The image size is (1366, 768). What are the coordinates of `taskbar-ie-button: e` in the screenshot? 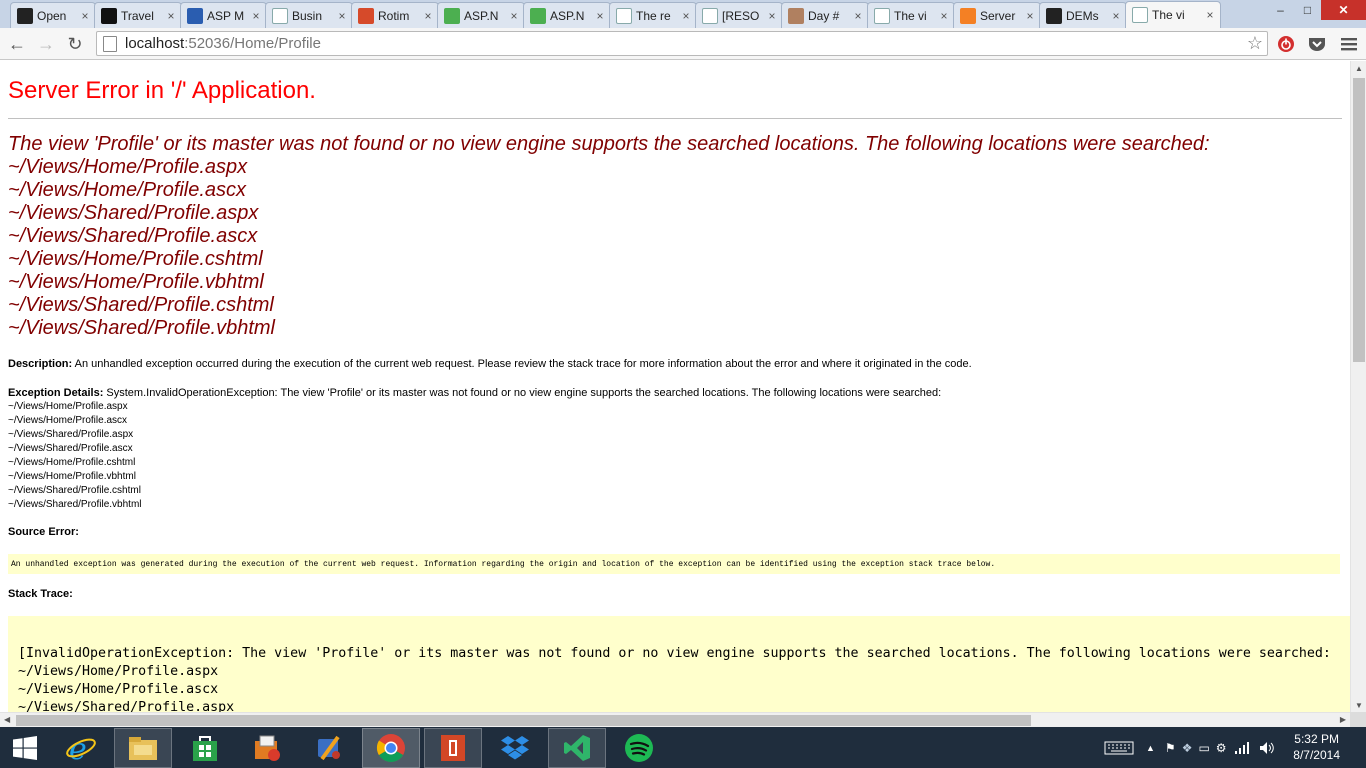 It's located at (81, 748).